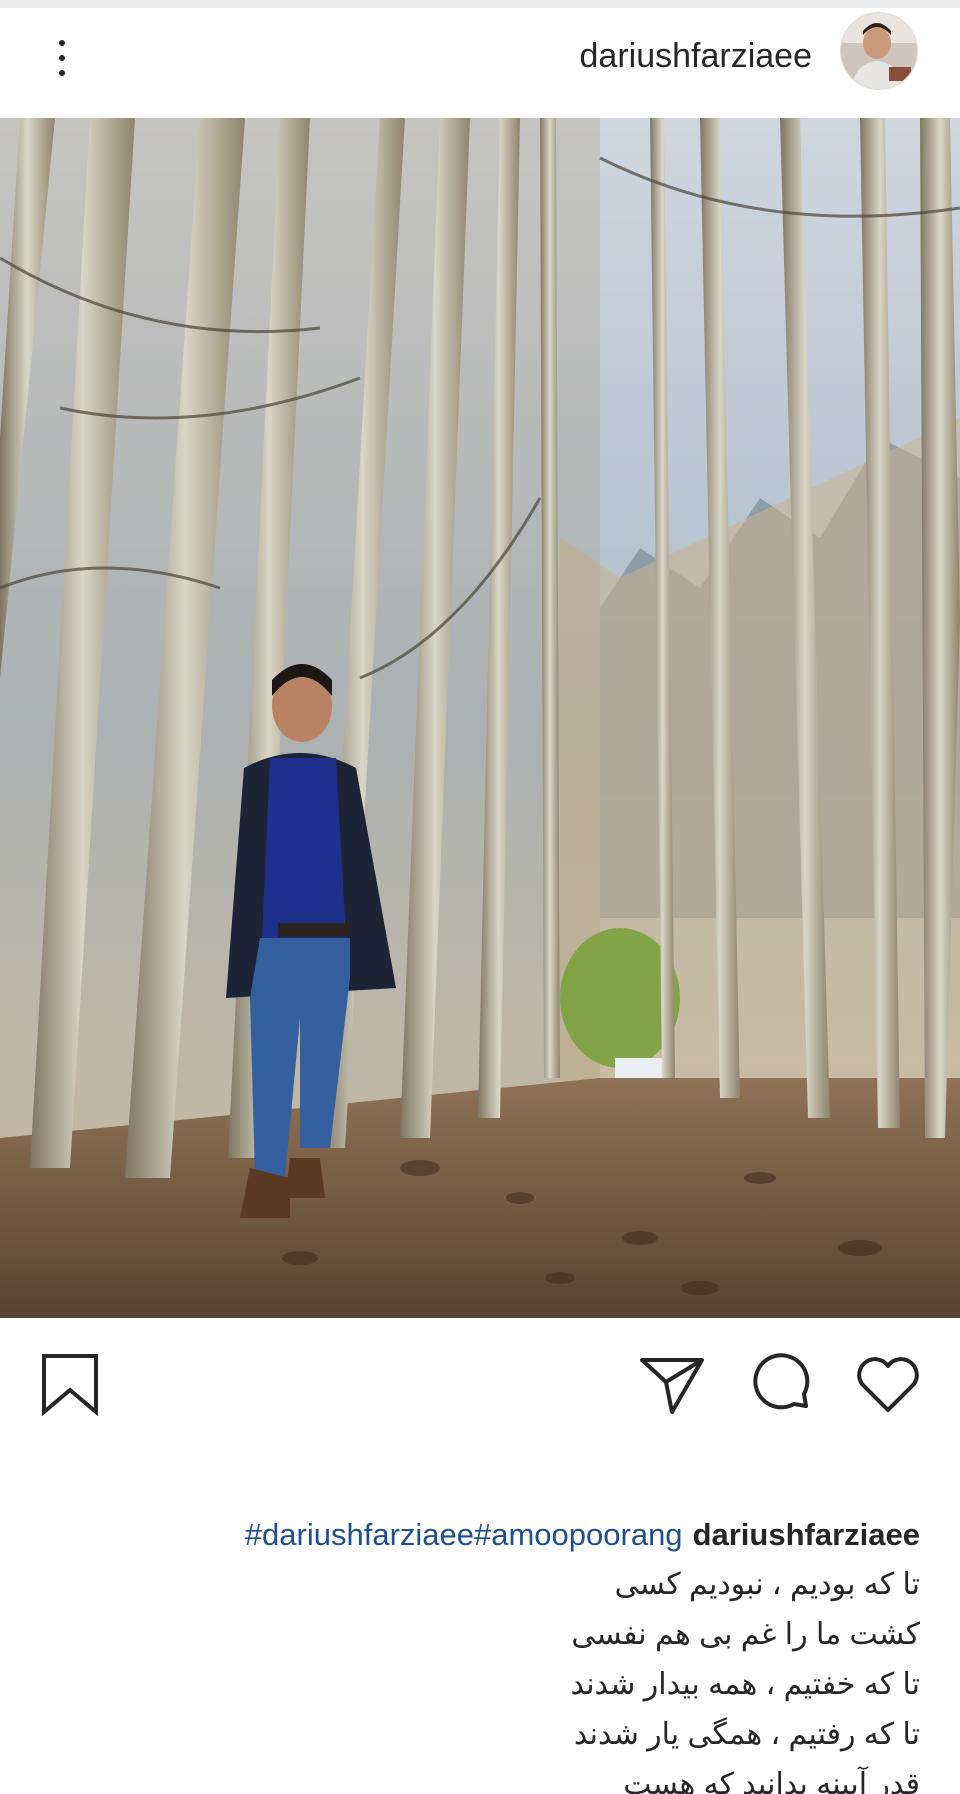 Image resolution: width=960 pixels, height=1794 pixels. Describe the element at coordinates (480, 63) in the screenshot. I see `post-header: dariushfarziaee` at that location.